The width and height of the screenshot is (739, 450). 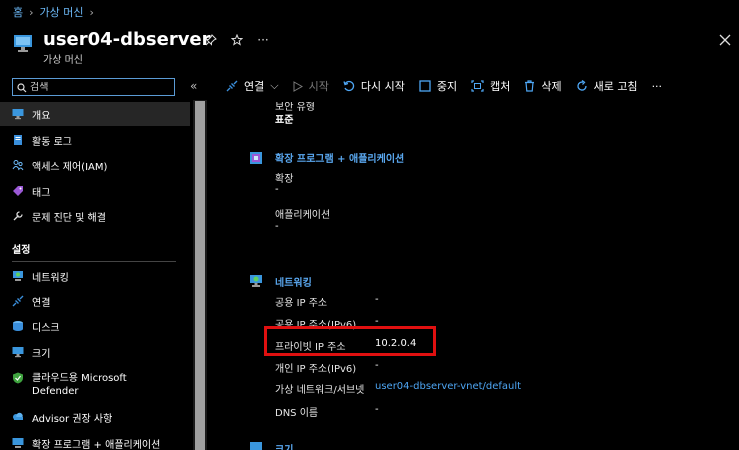 What do you see at coordinates (382, 86) in the screenshot?
I see `restart-label: 다시 시작` at bounding box center [382, 86].